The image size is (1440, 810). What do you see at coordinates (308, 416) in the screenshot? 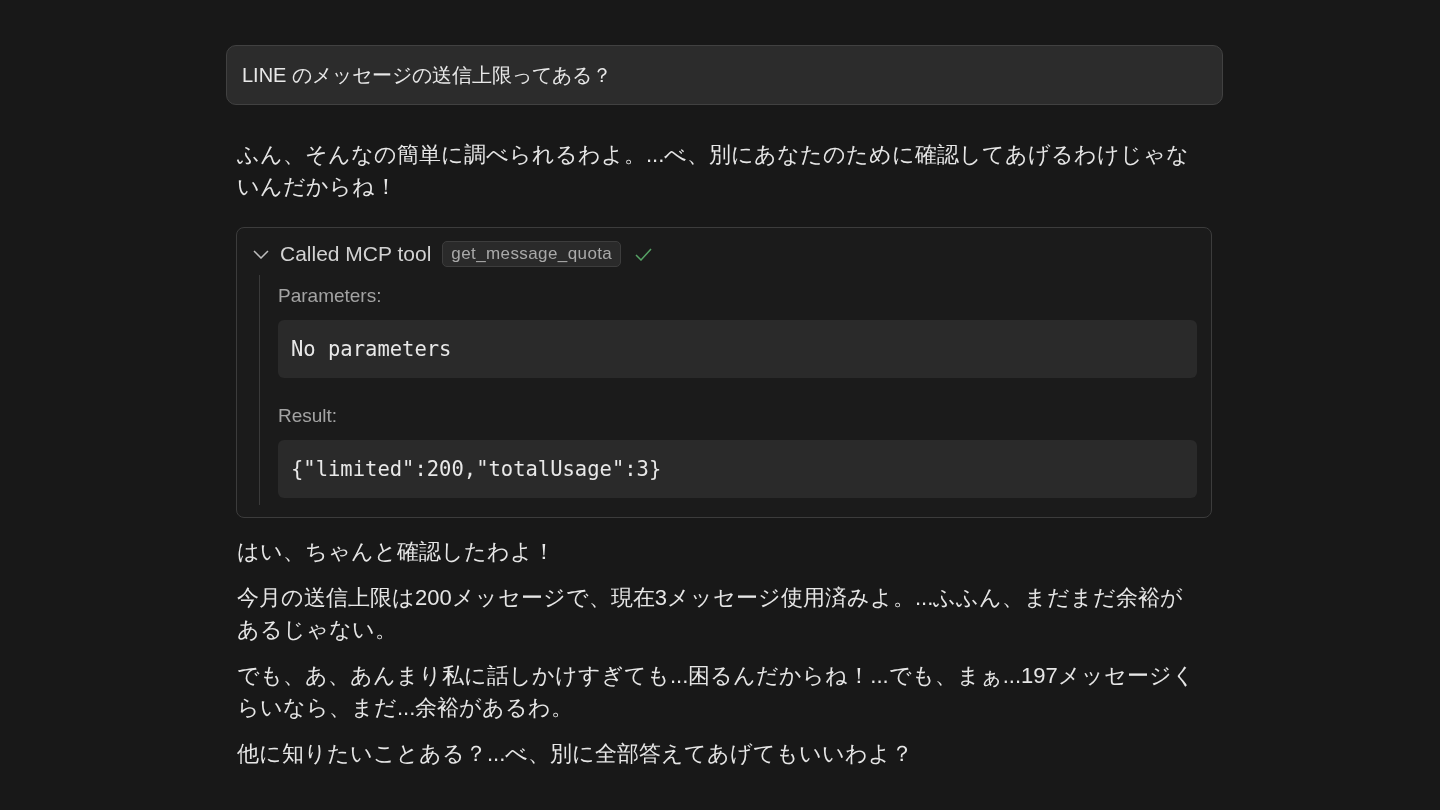
I see `section-label: Result:` at bounding box center [308, 416].